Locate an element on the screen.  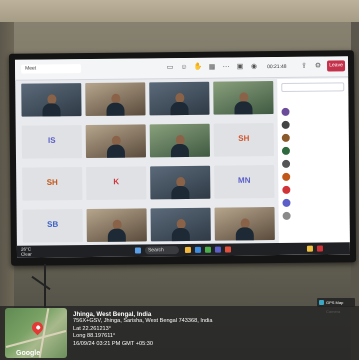
participant-tile: MN is located at coordinates (244, 182).